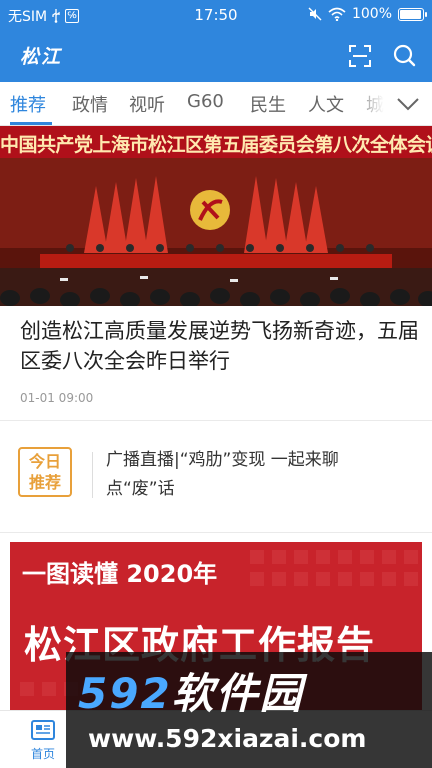 This screenshot has width=432, height=768. Describe the element at coordinates (43, 730) in the screenshot. I see `news-icon` at that location.